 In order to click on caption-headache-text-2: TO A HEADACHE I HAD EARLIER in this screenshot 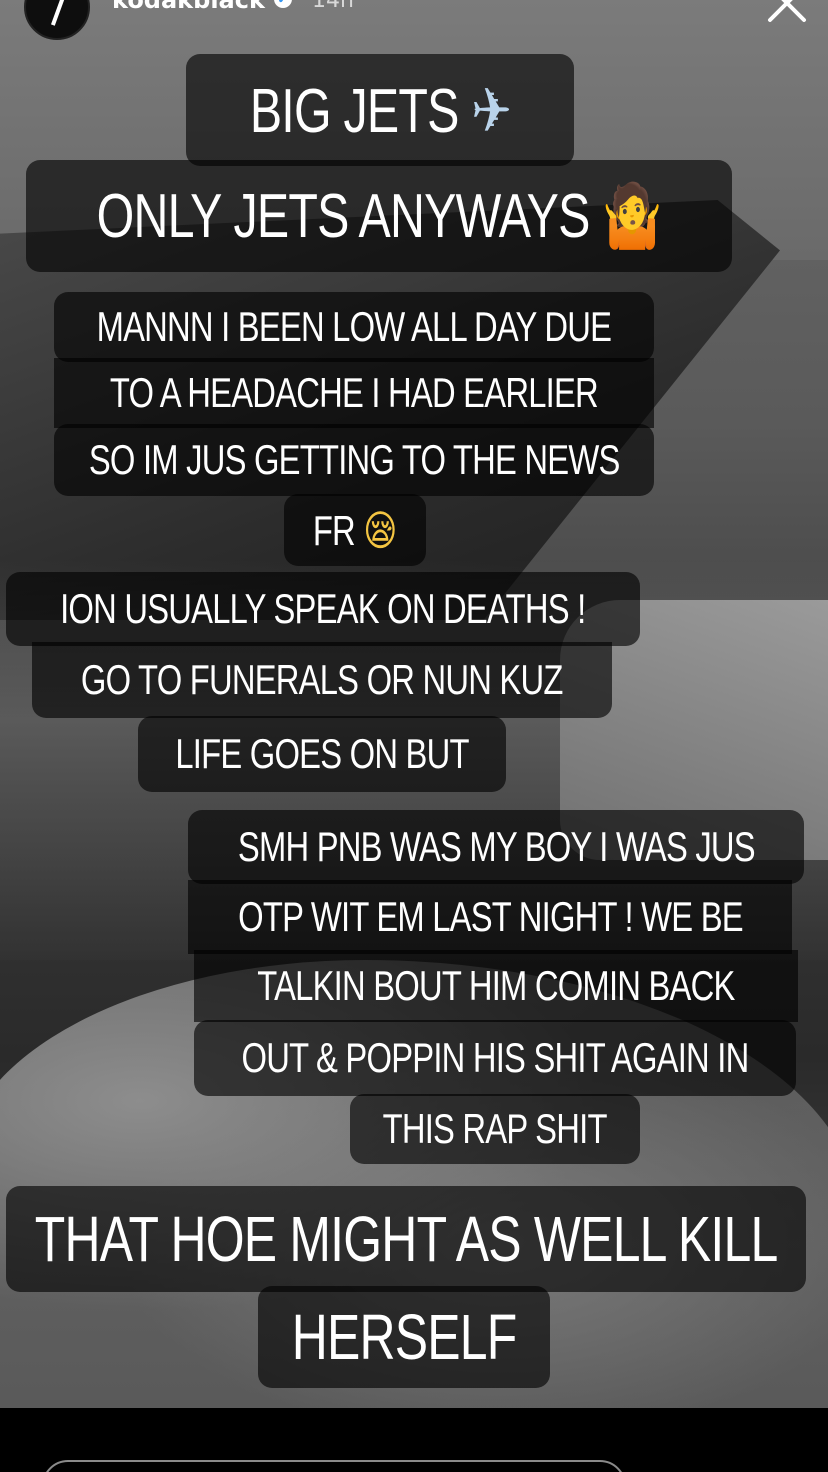, I will do `click(354, 392)`.